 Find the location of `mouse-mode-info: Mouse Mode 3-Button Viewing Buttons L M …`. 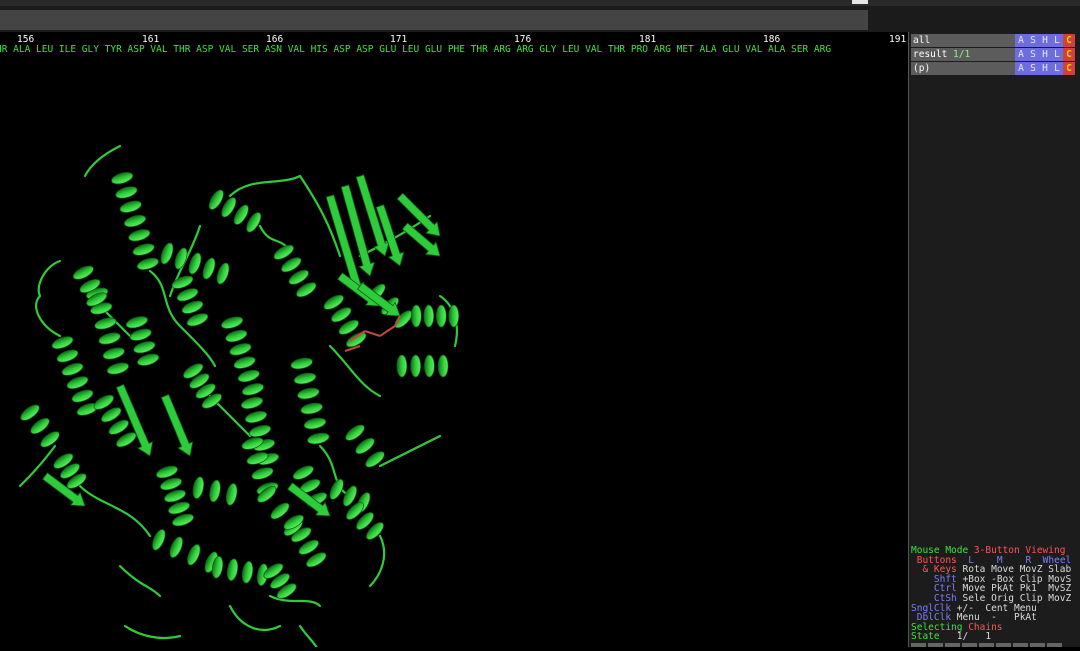

mouse-mode-info: Mouse Mode 3-Button Viewing Buttons L M … is located at coordinates (995, 594).